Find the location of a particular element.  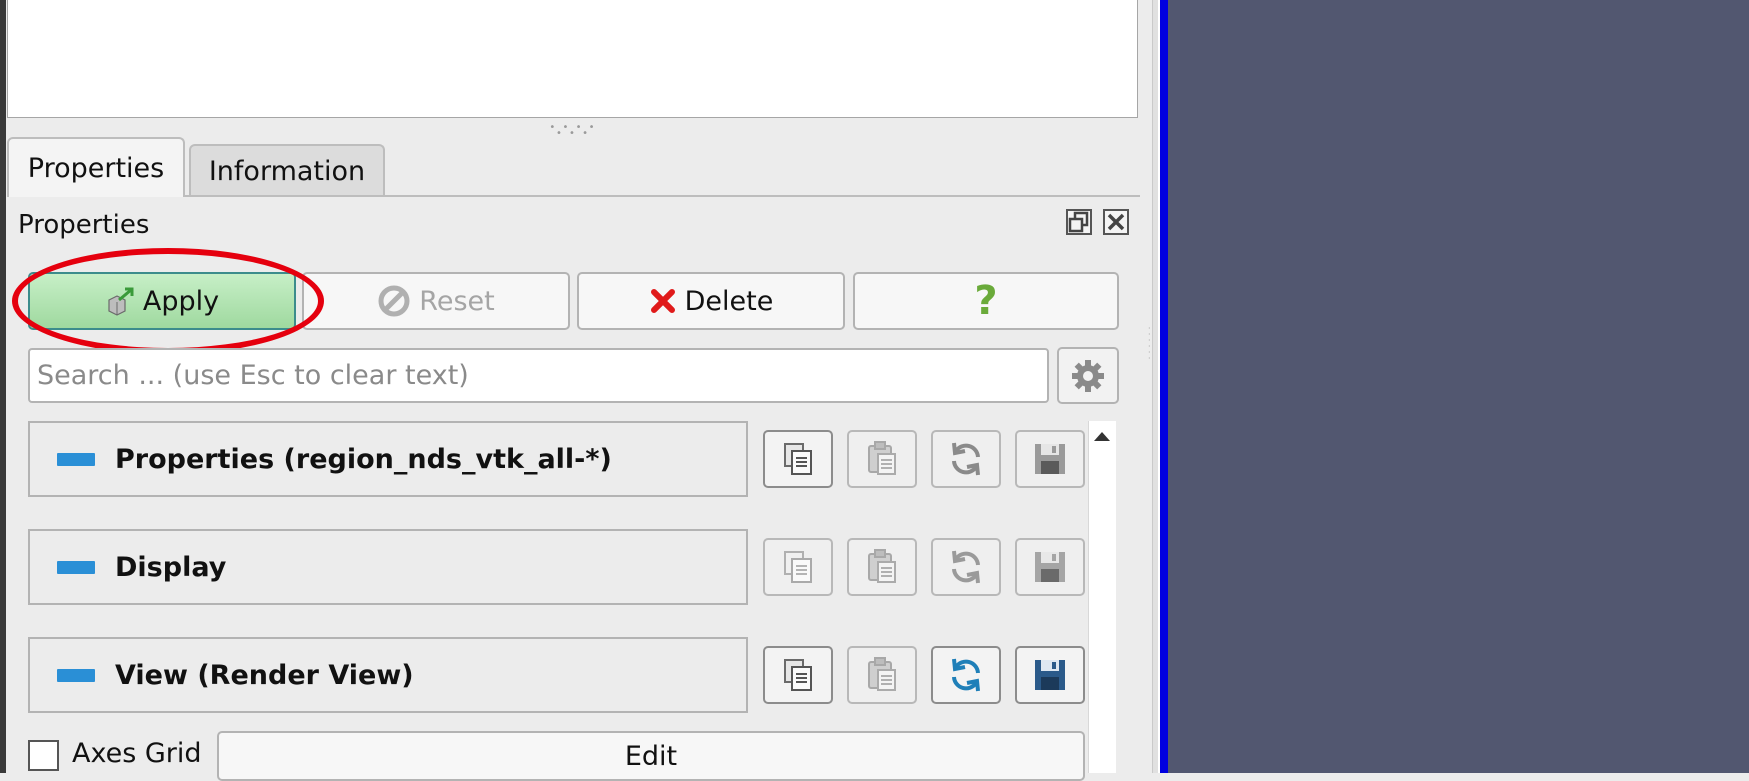

copy-display-button is located at coordinates (798, 567).